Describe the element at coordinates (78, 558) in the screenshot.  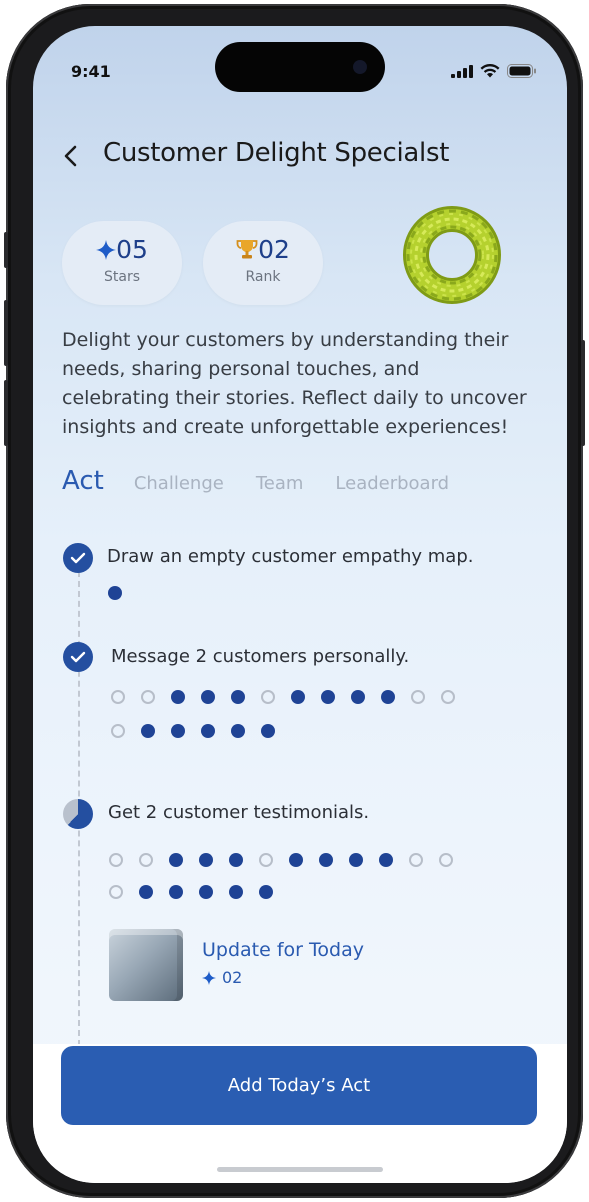
I see `task-1-check-icon` at that location.